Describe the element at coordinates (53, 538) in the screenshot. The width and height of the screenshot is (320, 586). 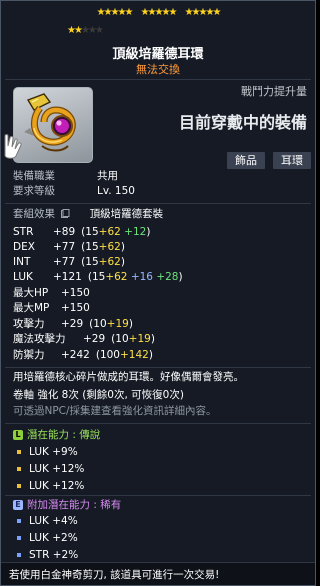
I see `potential-line-text: LUK +2%` at that location.